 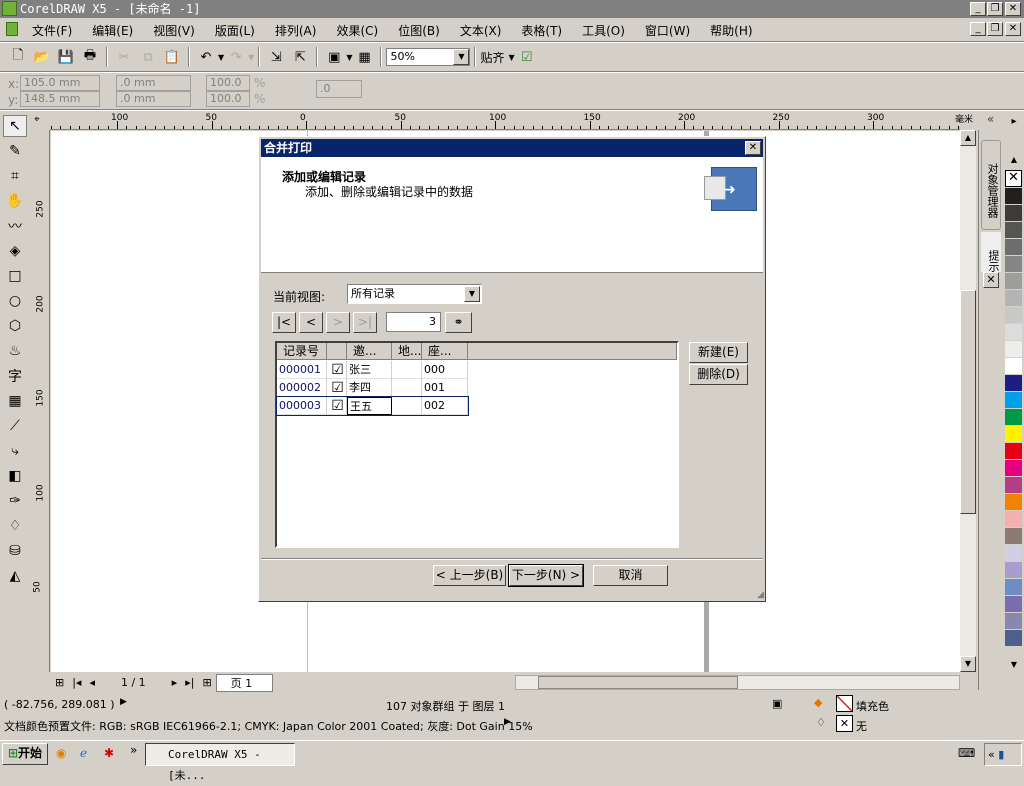 What do you see at coordinates (133, 750) in the screenshot?
I see `quicklaunch-more-icon: »` at bounding box center [133, 750].